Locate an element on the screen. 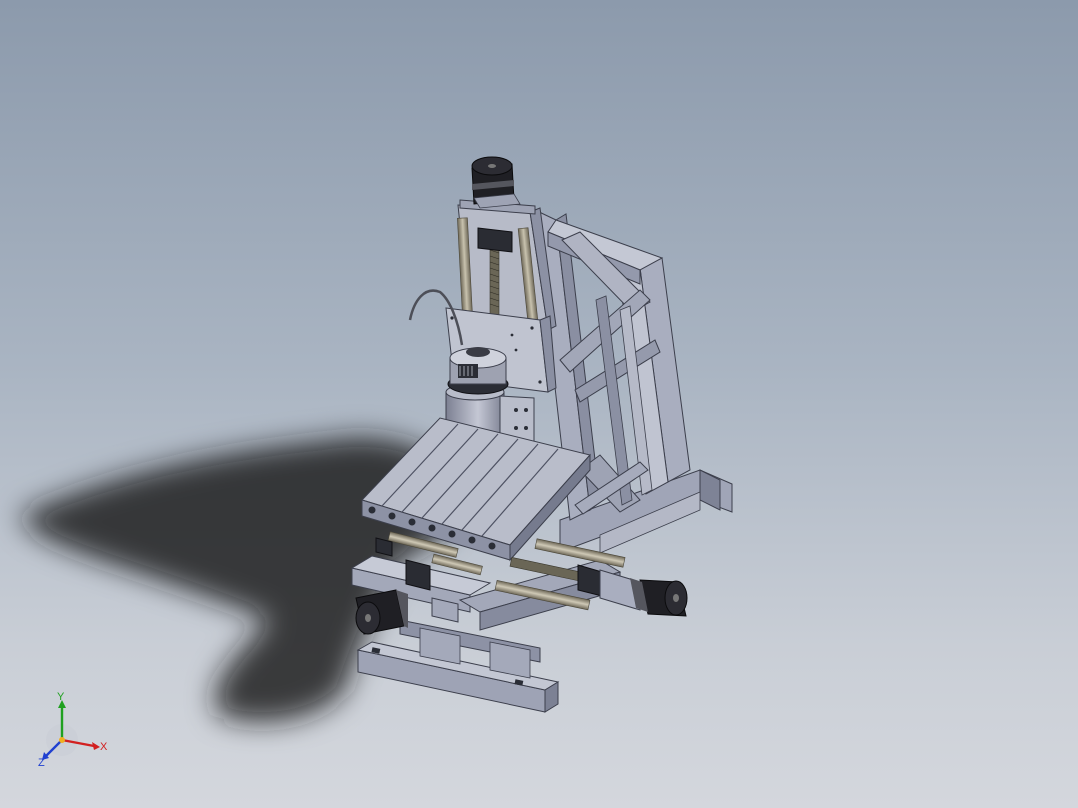  z-axis-label: Z is located at coordinates (41, 763).